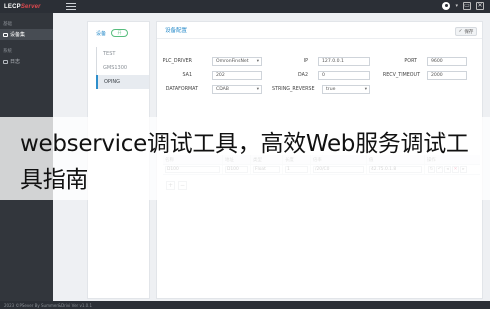 Image resolution: width=490 pixels, height=309 pixels. I want to click on device-toggle: 开, so click(120, 33).